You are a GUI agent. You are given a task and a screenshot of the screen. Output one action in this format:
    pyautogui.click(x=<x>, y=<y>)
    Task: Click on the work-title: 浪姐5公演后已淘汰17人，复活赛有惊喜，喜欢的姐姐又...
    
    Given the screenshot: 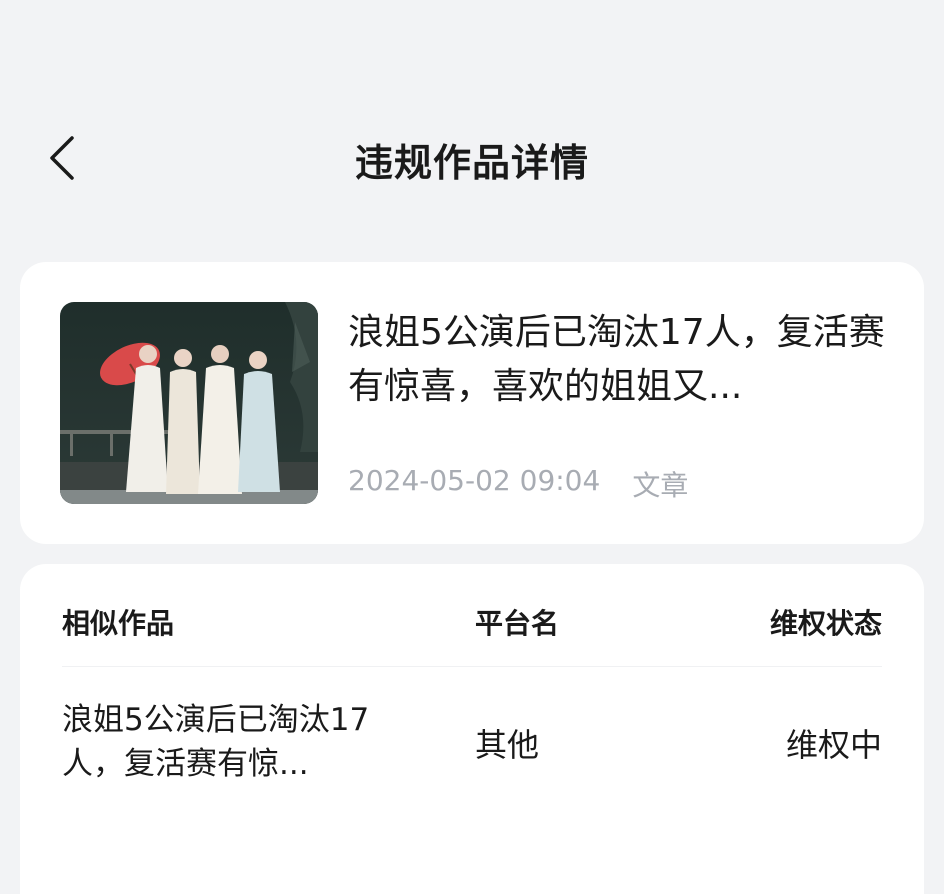 What is the action you would take?
    pyautogui.click(x=618, y=360)
    